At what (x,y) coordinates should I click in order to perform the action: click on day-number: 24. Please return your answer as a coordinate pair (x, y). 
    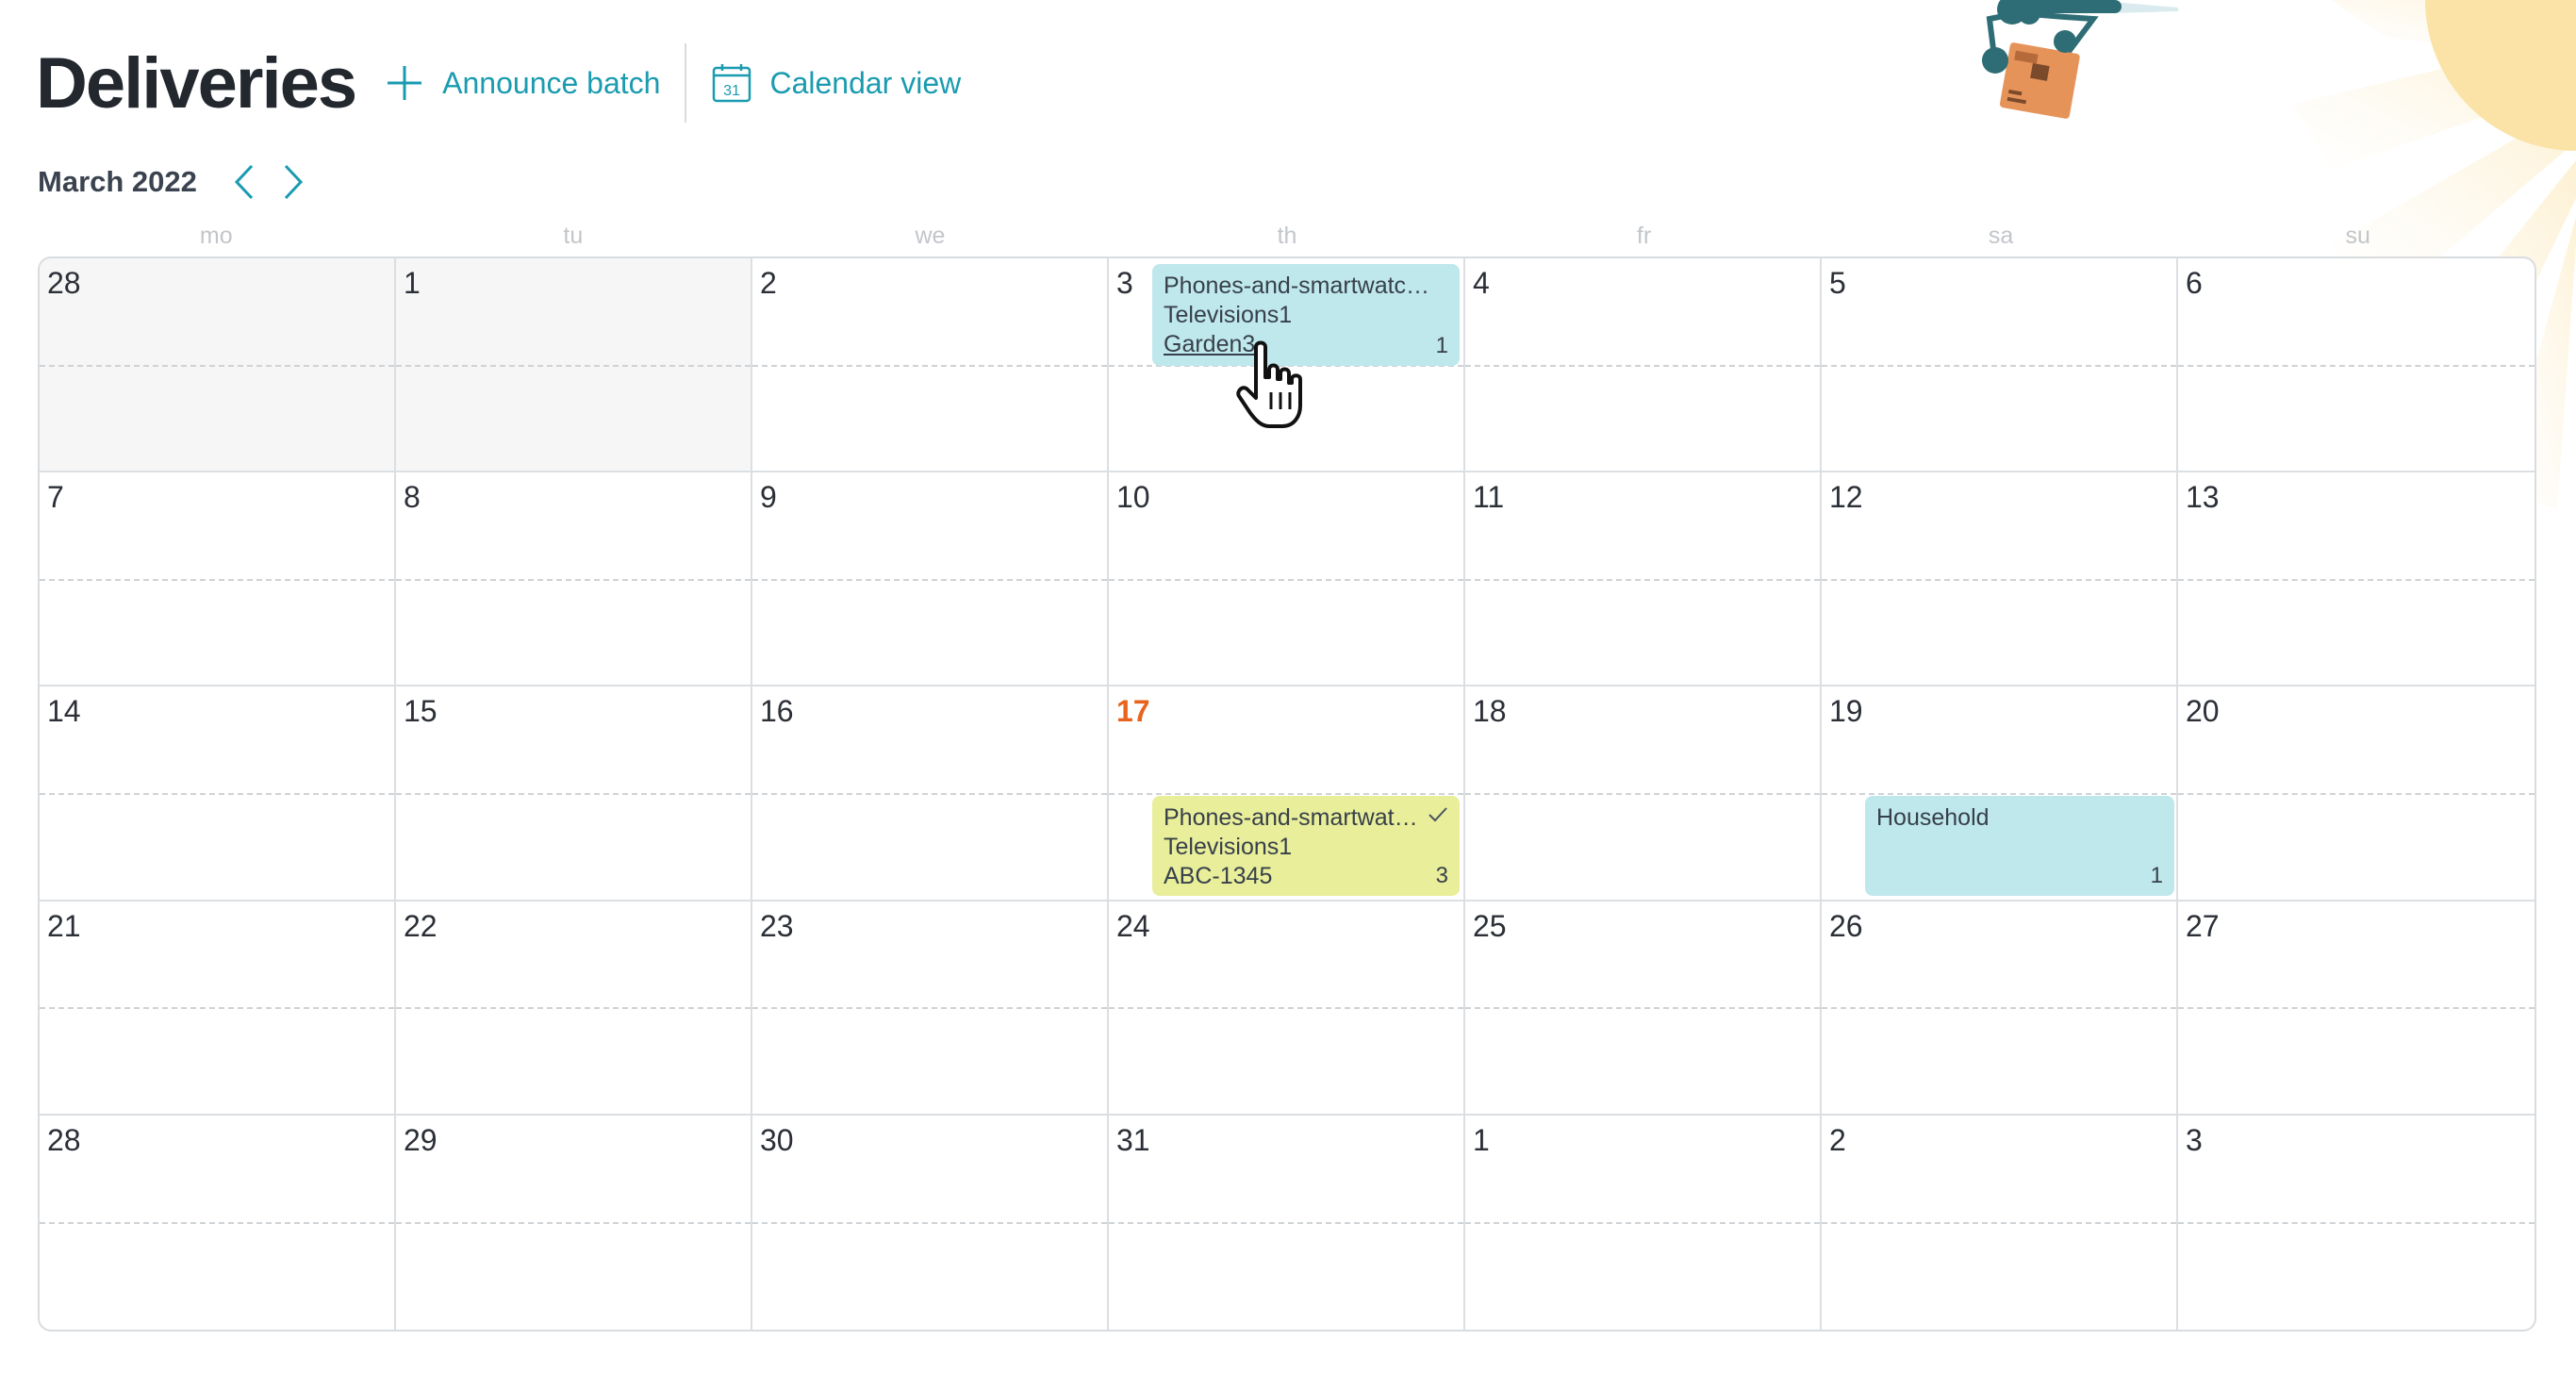
    Looking at the image, I should click on (1133, 925).